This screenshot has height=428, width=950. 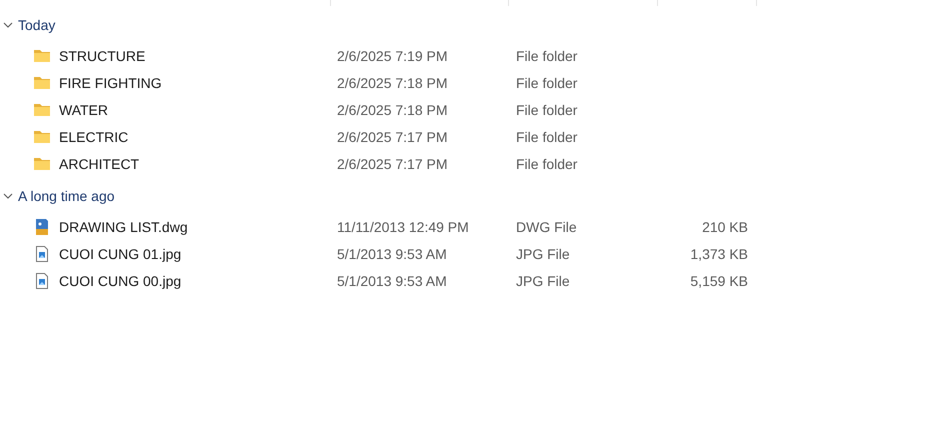 What do you see at coordinates (392, 56) in the screenshot?
I see `date-modified: 2/6/2025 7:19 PM` at bounding box center [392, 56].